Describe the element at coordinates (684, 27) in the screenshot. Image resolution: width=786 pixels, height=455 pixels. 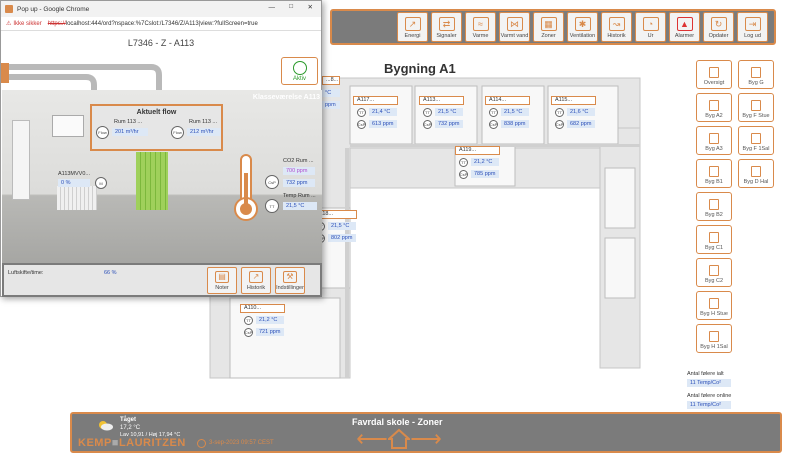
I see `toolbar-alarmer-button: ▲ Alarmer` at that location.